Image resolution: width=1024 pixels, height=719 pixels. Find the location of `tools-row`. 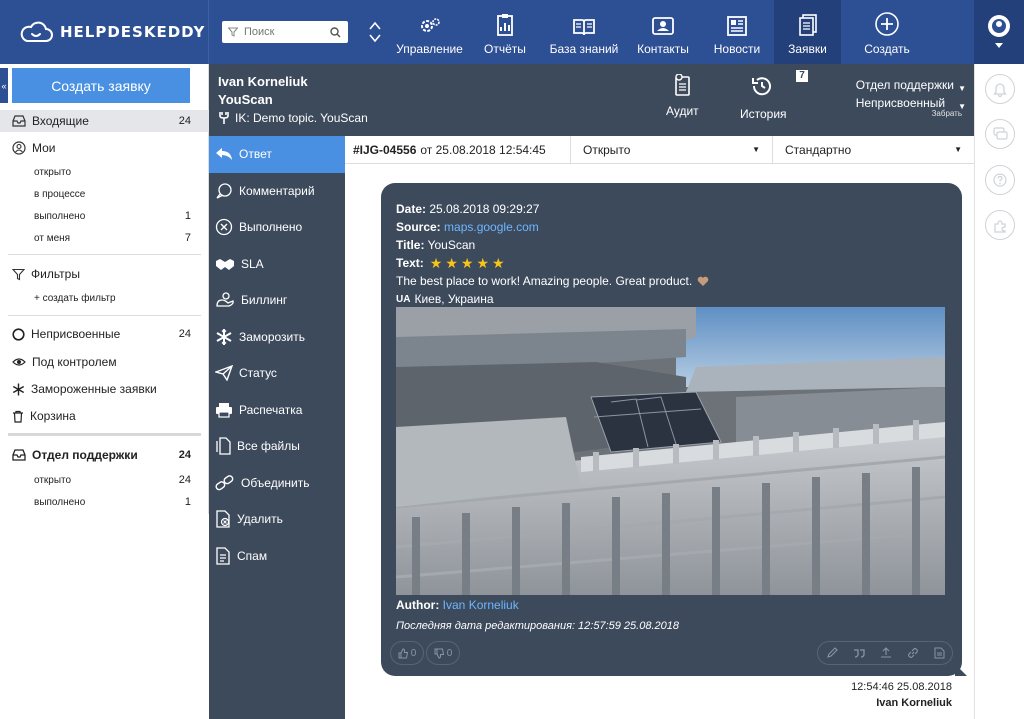

tools-row is located at coordinates (885, 653).